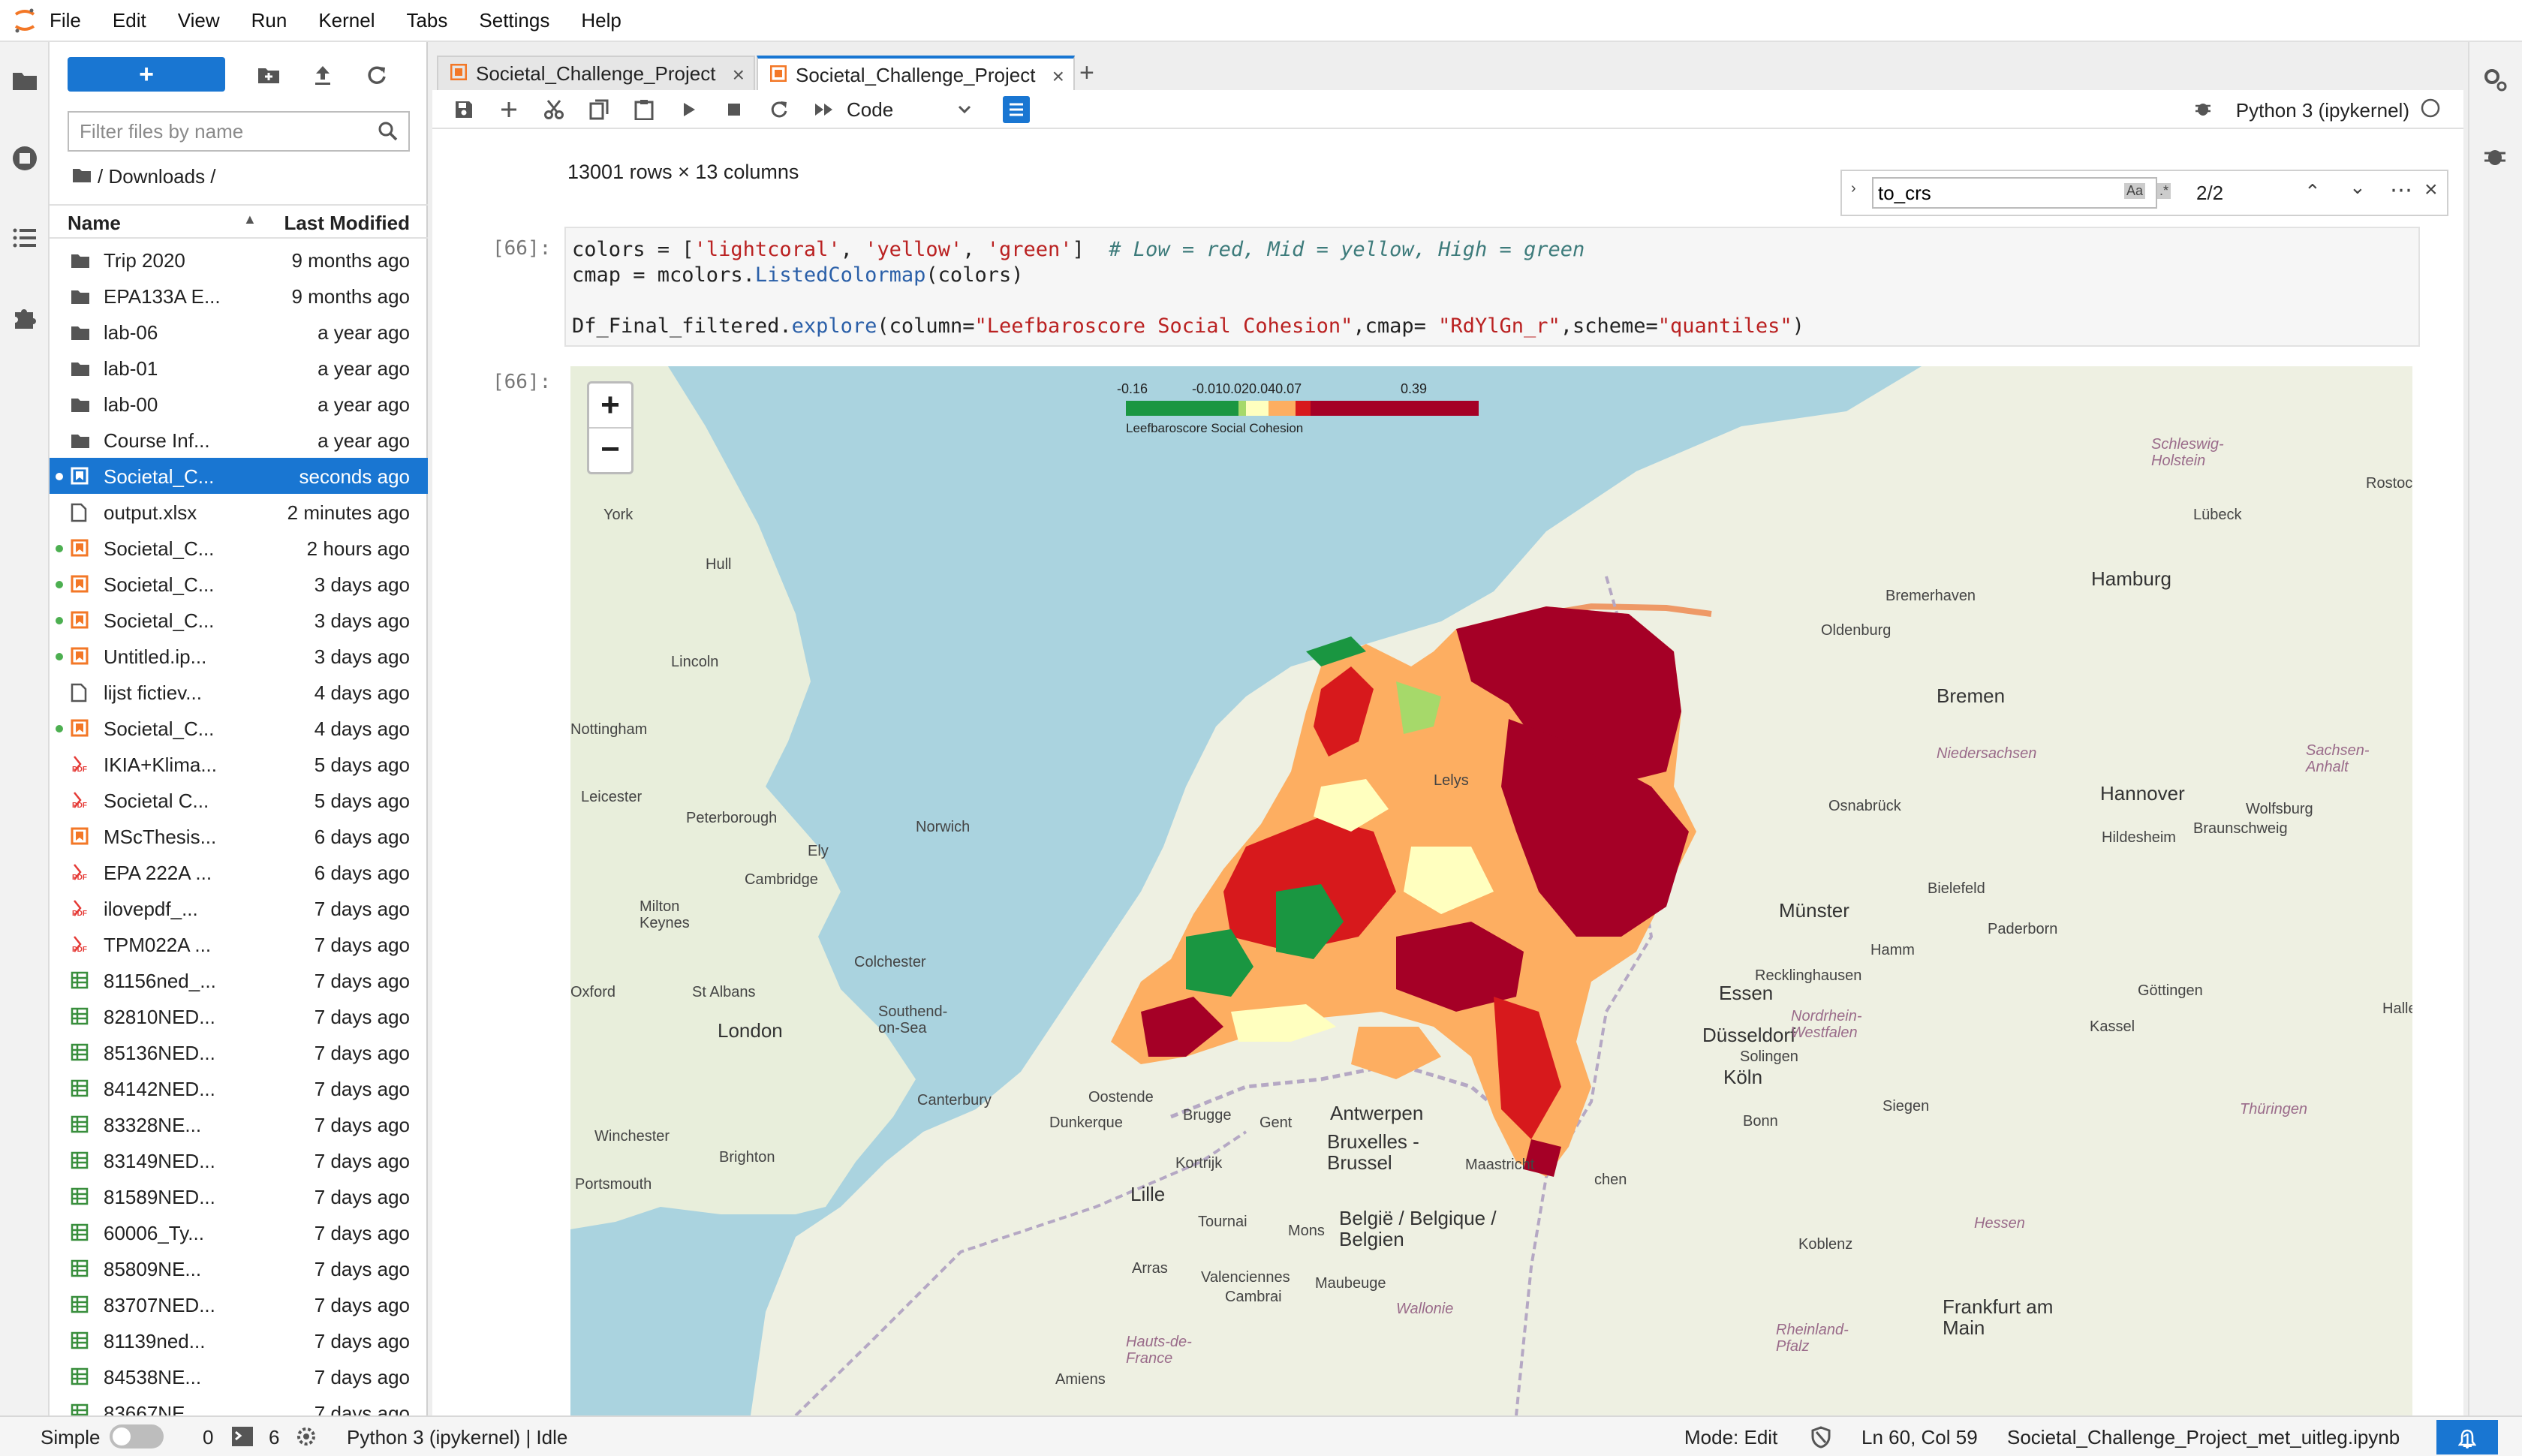 This screenshot has height=1456, width=2522. Describe the element at coordinates (239, 692) in the screenshot. I see `file-list-item: lijst fictiev... 4 days ago` at that location.